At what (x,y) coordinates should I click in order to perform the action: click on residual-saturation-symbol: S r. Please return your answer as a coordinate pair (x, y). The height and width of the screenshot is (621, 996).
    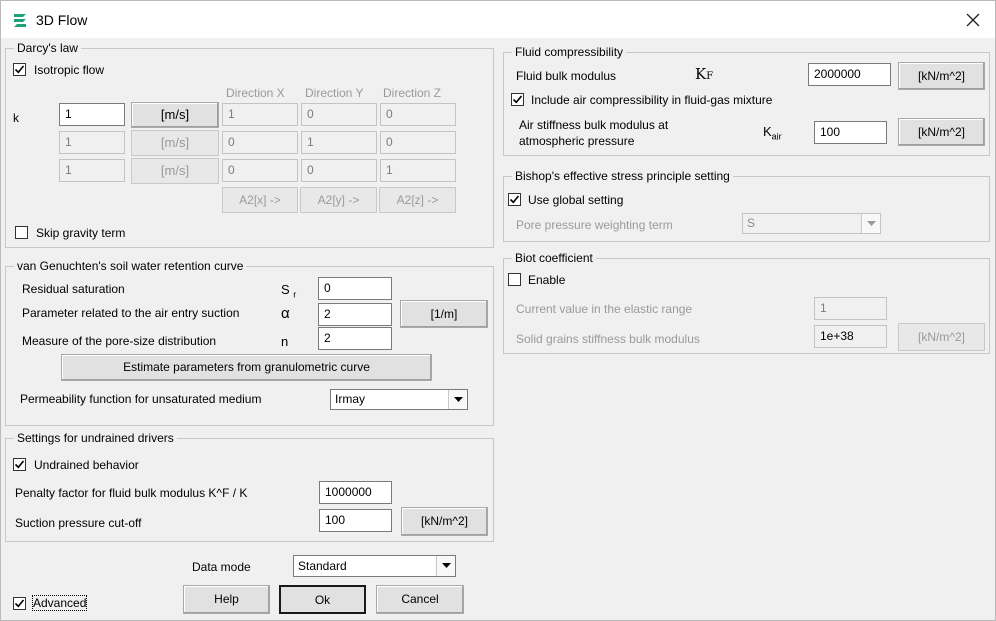
    Looking at the image, I should click on (289, 291).